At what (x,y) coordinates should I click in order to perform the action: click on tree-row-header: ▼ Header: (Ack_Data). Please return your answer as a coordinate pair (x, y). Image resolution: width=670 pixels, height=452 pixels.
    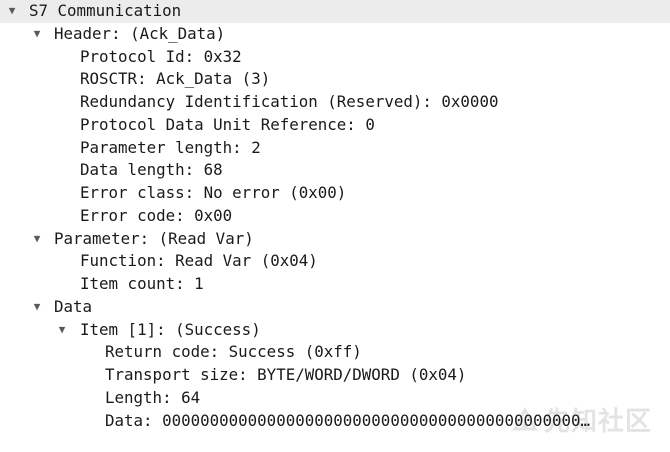
    Looking at the image, I should click on (335, 34).